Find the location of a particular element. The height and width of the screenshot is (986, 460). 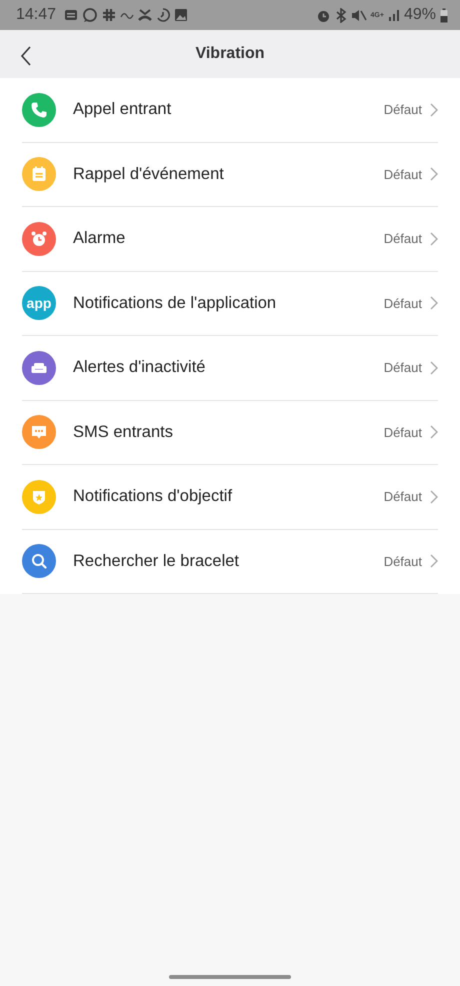

chat-bubble-icon is located at coordinates (90, 15).